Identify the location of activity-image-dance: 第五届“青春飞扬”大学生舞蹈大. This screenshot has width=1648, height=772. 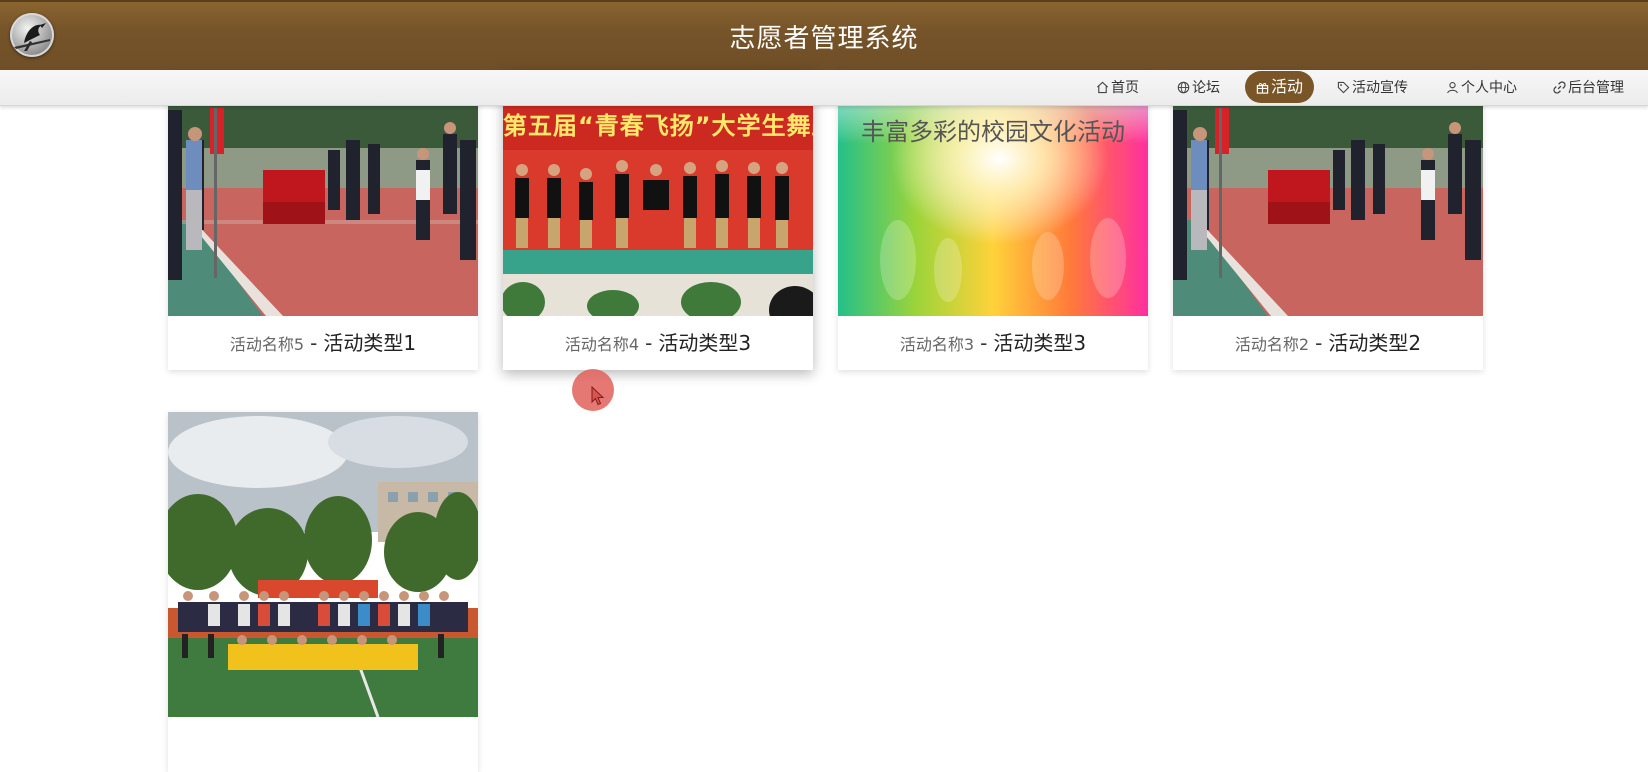
(658, 193).